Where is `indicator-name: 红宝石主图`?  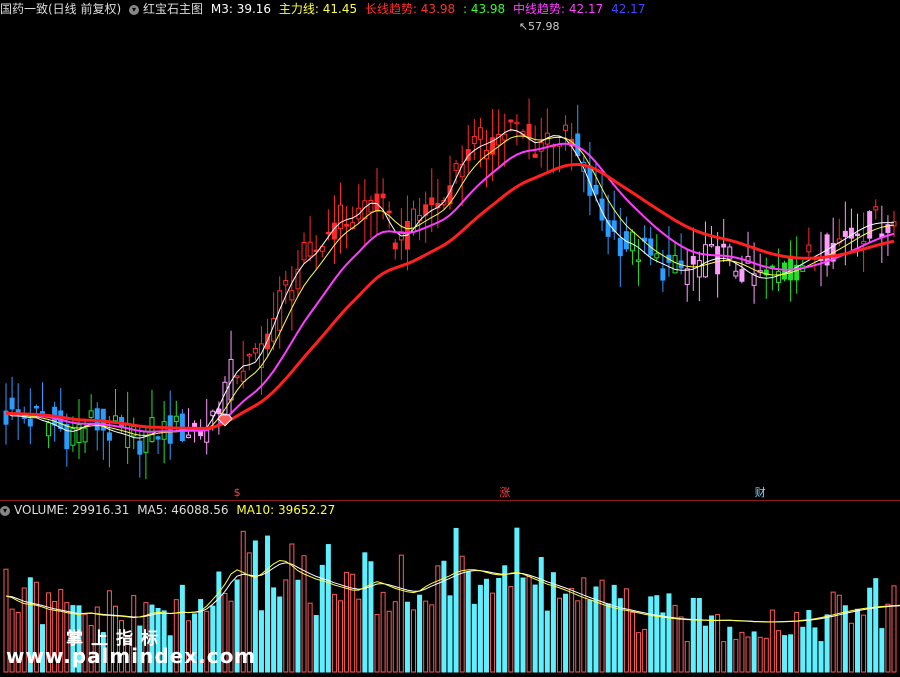
indicator-name: 红宝石主图 is located at coordinates (173, 9).